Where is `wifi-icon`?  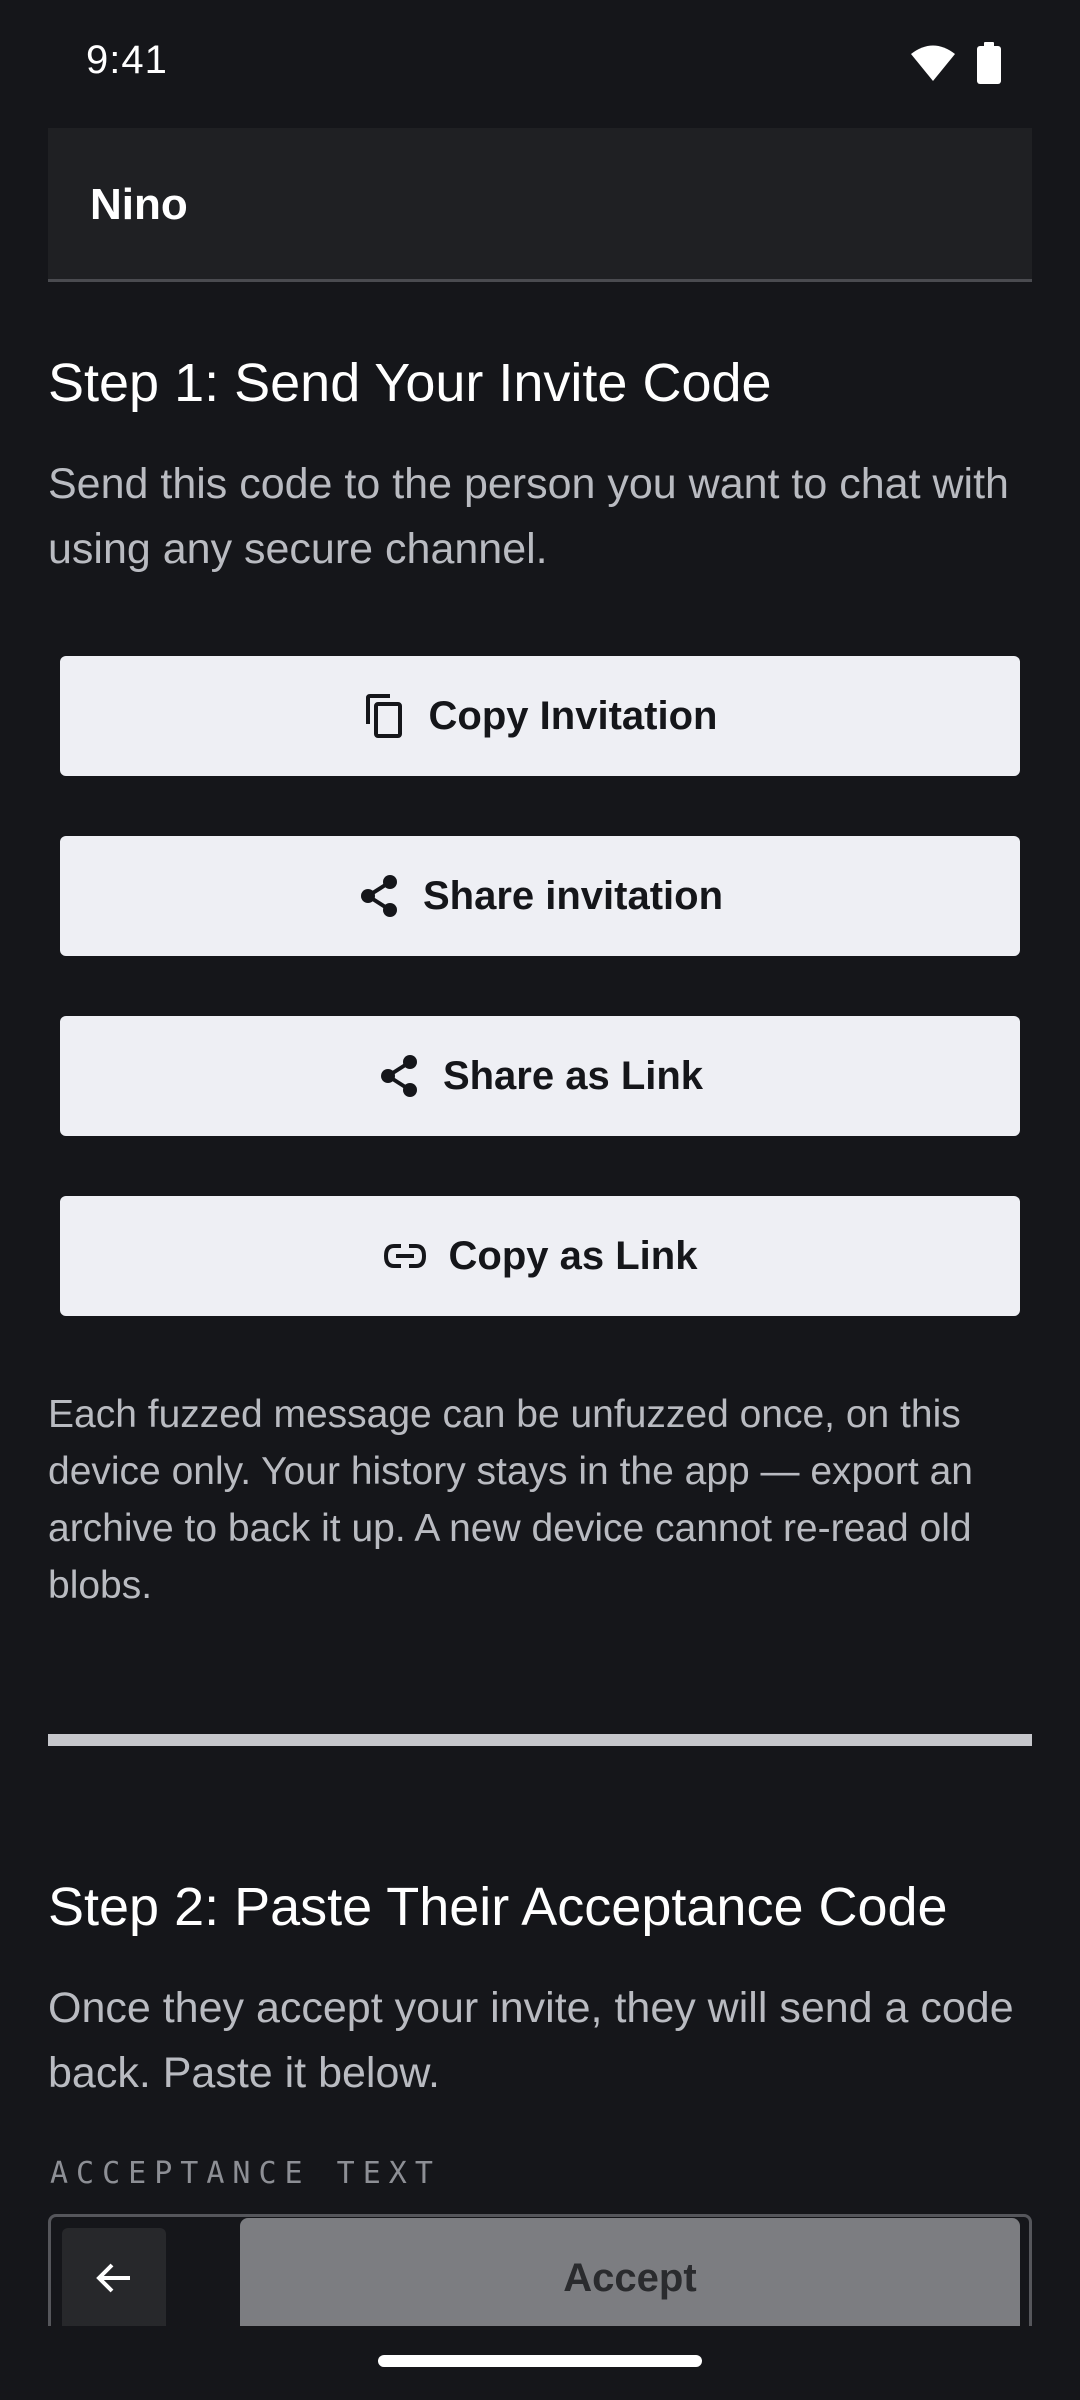 wifi-icon is located at coordinates (933, 65).